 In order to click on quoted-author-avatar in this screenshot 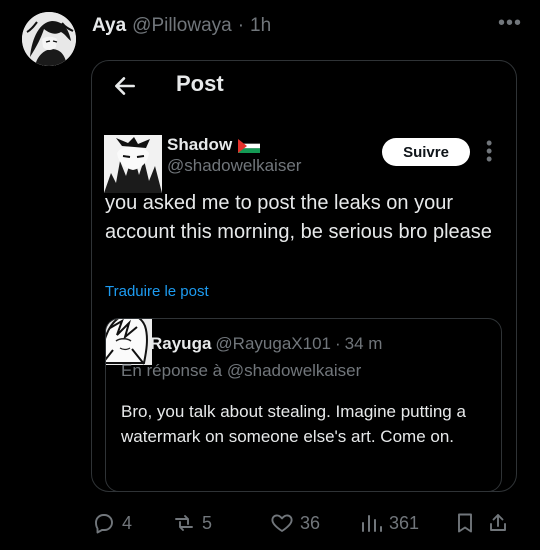, I will do `click(133, 164)`.